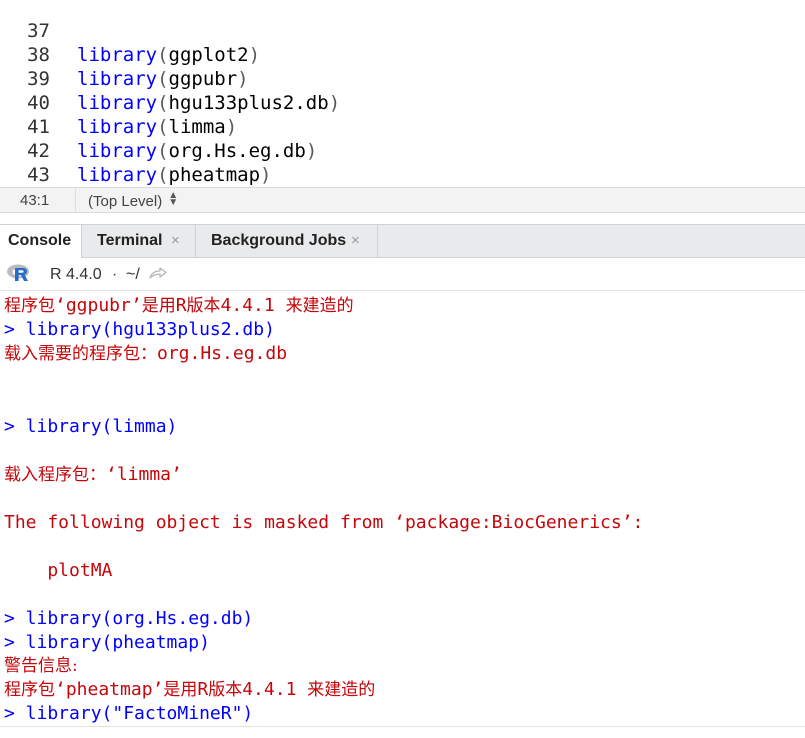  I want to click on code-line: 41 library(org.Hs.eg.db), so click(402, 126).